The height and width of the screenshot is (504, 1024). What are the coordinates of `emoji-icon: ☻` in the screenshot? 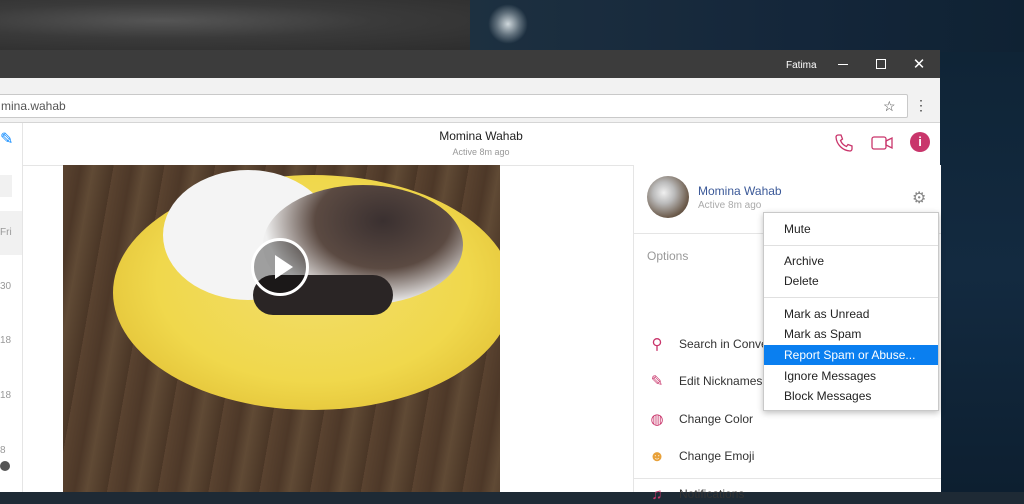 It's located at (657, 456).